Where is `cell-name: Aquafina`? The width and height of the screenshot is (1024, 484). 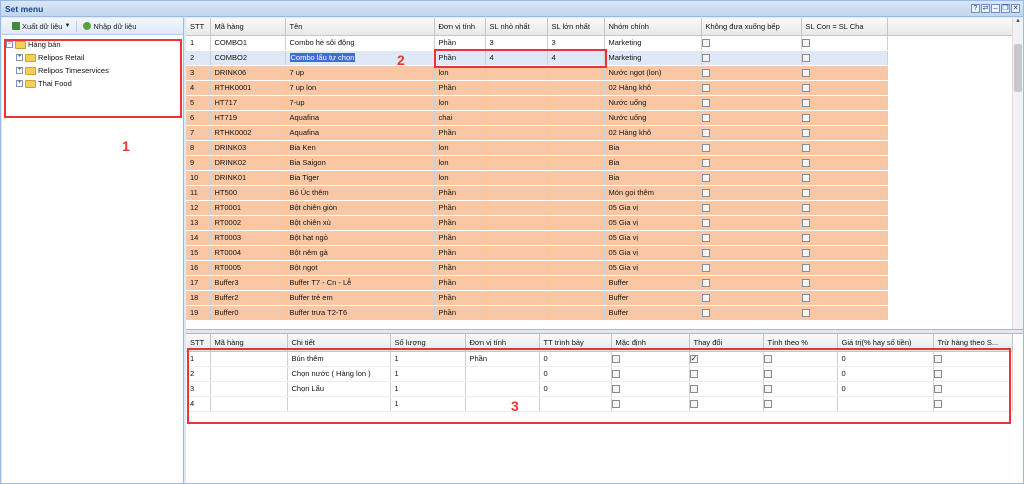
cell-name: Aquafina is located at coordinates (360, 133).